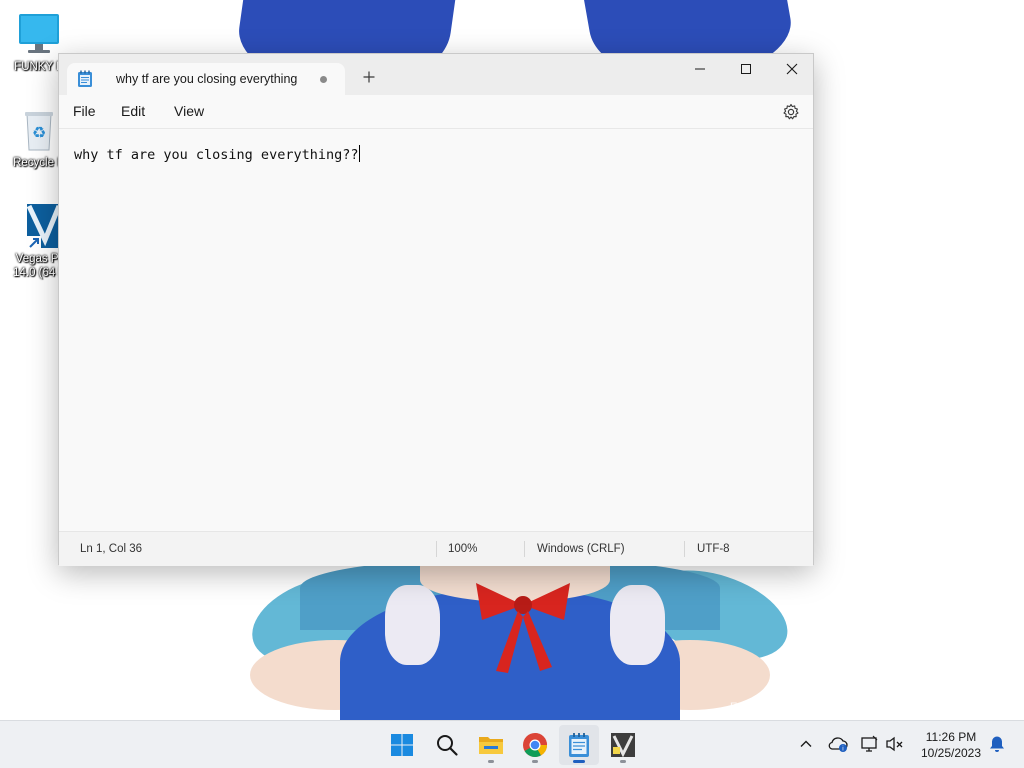  I want to click on unsaved-indicator-icon, so click(323, 79).